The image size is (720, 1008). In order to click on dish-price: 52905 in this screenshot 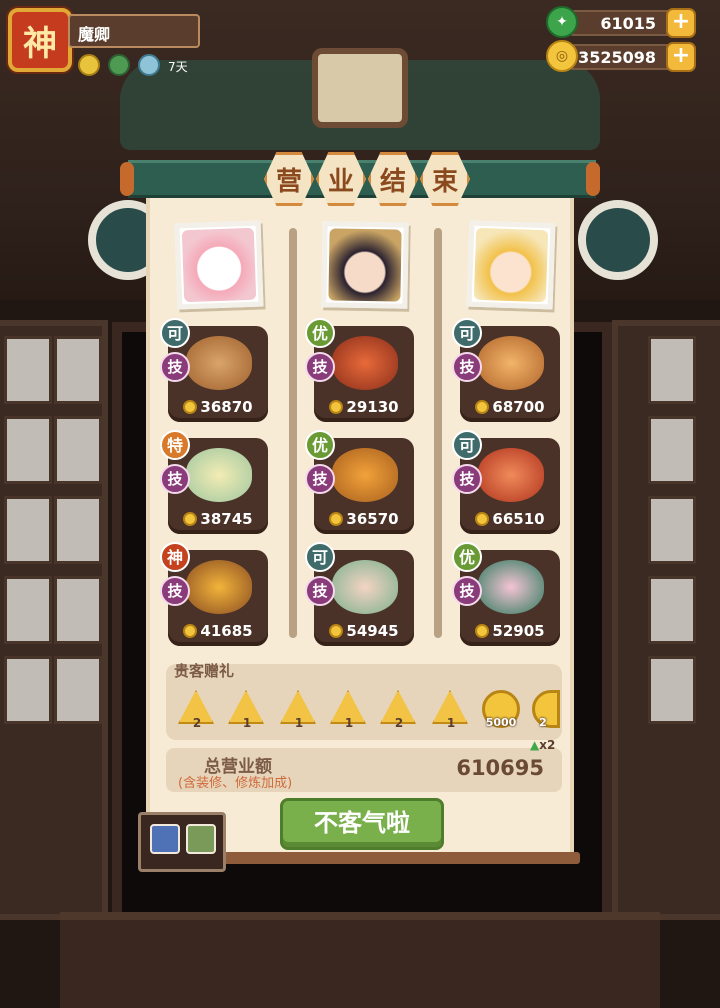, I will do `click(510, 631)`.